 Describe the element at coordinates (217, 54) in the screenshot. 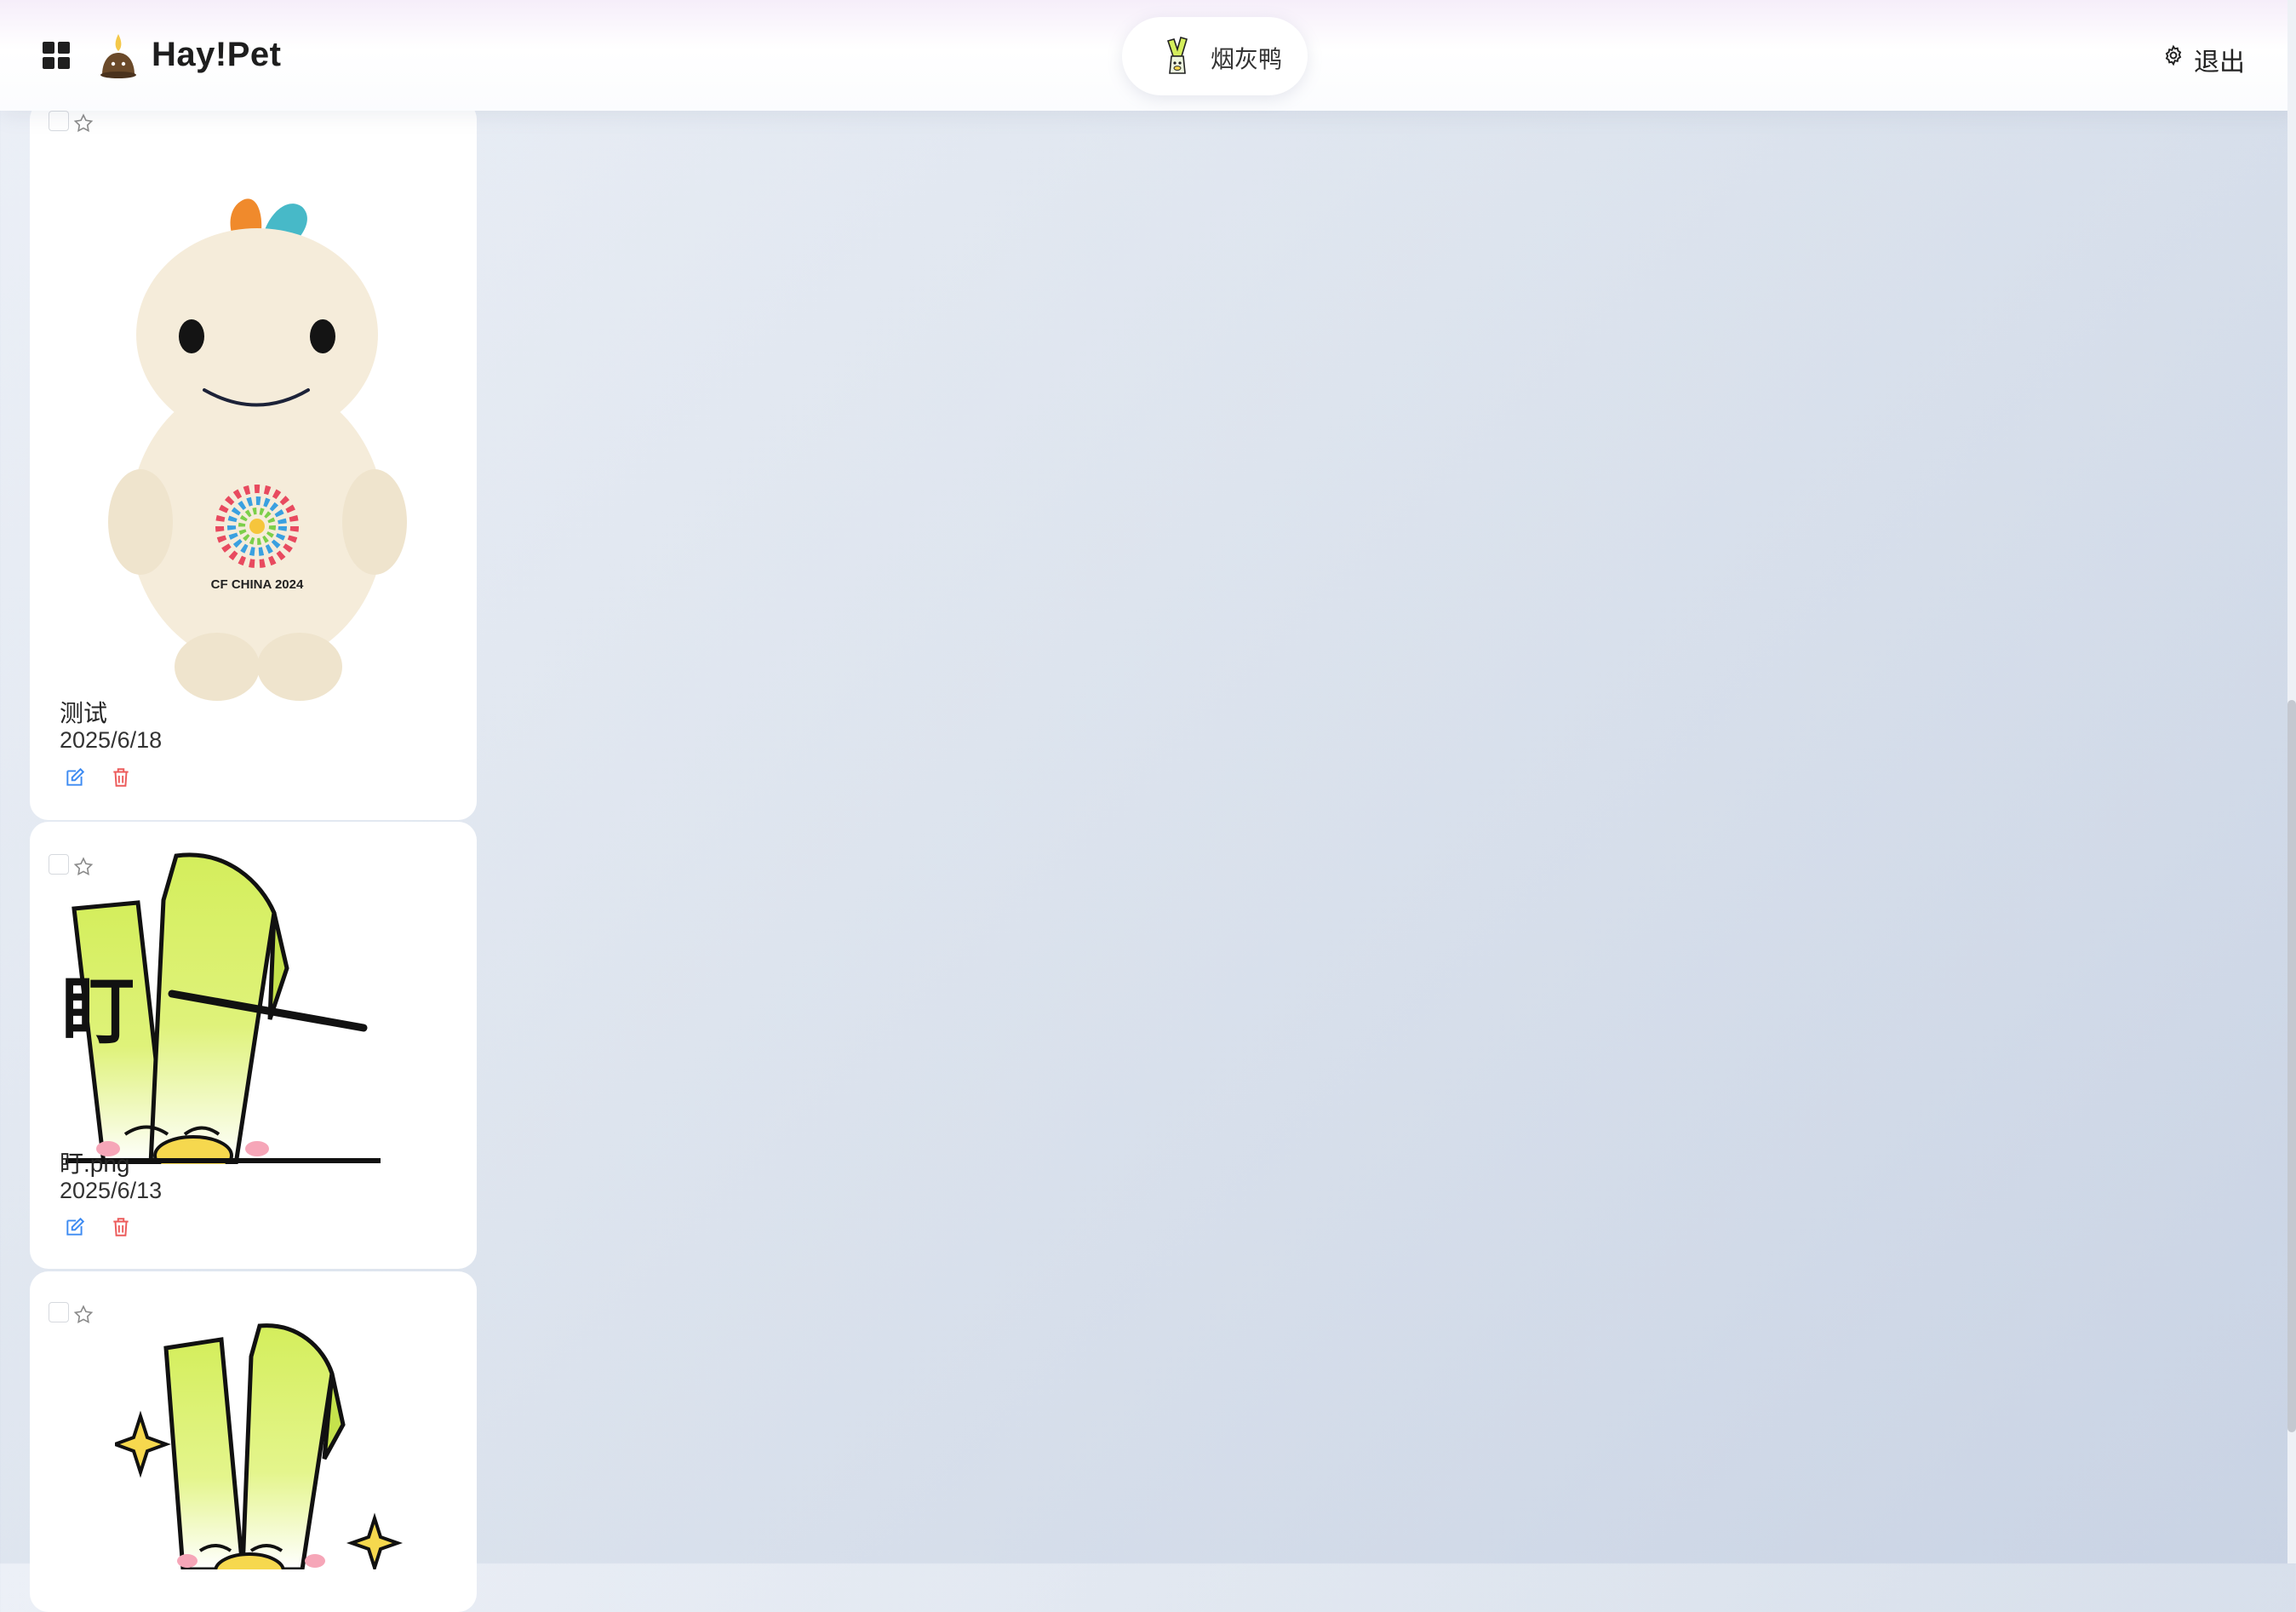

I see `brand-title: Hay!Pet` at that location.